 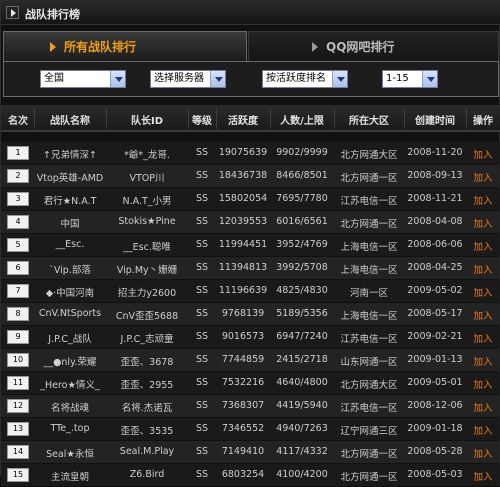 What do you see at coordinates (70, 244) in the screenshot?
I see `cell-team-name: __Esc.` at bounding box center [70, 244].